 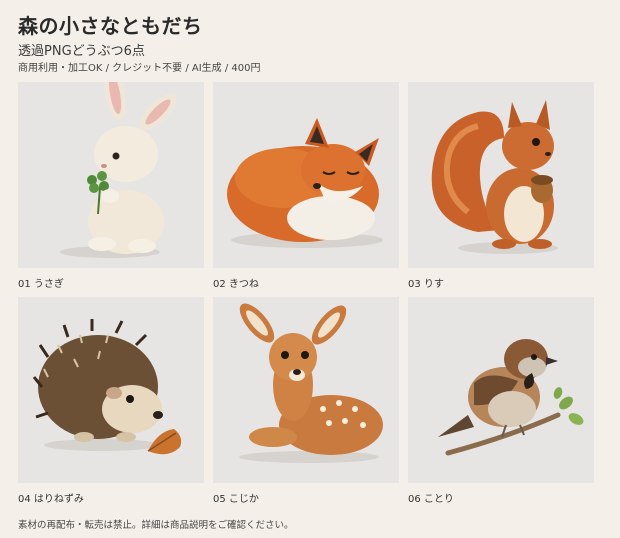 I want to click on item-caption: 04 はりねずみ, so click(x=51, y=499).